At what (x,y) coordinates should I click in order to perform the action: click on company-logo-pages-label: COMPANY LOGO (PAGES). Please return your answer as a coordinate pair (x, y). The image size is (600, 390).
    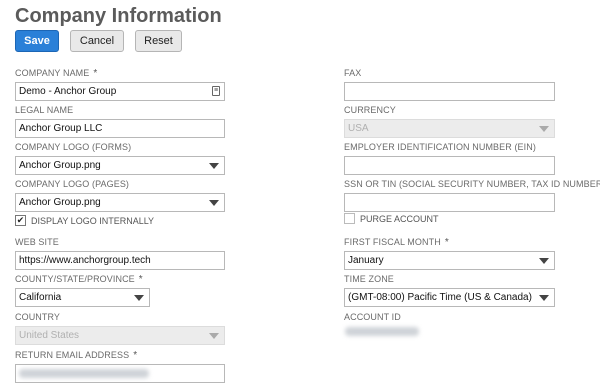
    Looking at the image, I should click on (72, 184).